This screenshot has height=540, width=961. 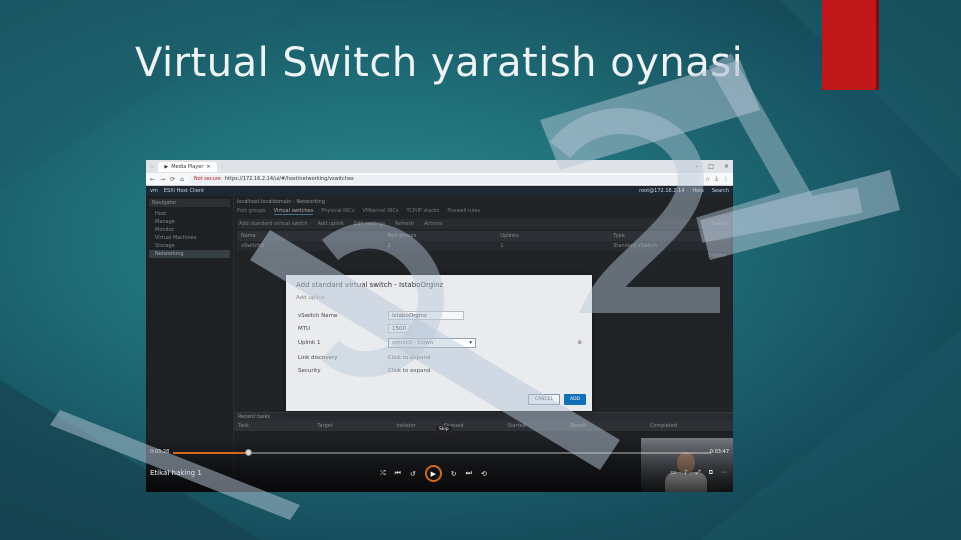 I want to click on link-discovery-label: Link discovery, so click(x=318, y=357).